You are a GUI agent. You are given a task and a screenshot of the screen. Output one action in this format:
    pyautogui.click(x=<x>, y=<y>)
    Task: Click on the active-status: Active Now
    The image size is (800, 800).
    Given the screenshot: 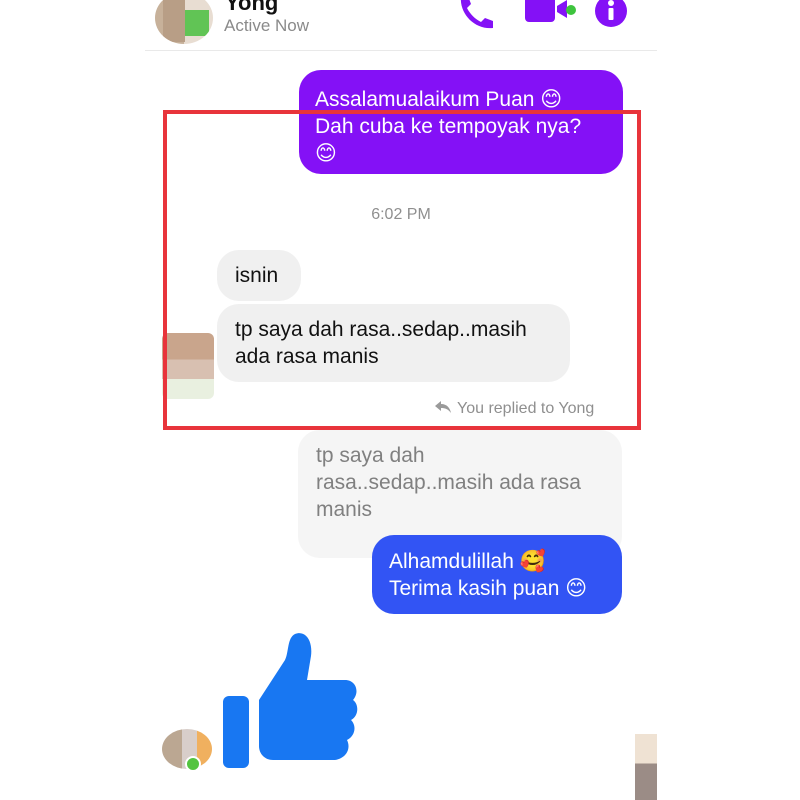 What is the action you would take?
    pyautogui.click(x=267, y=25)
    